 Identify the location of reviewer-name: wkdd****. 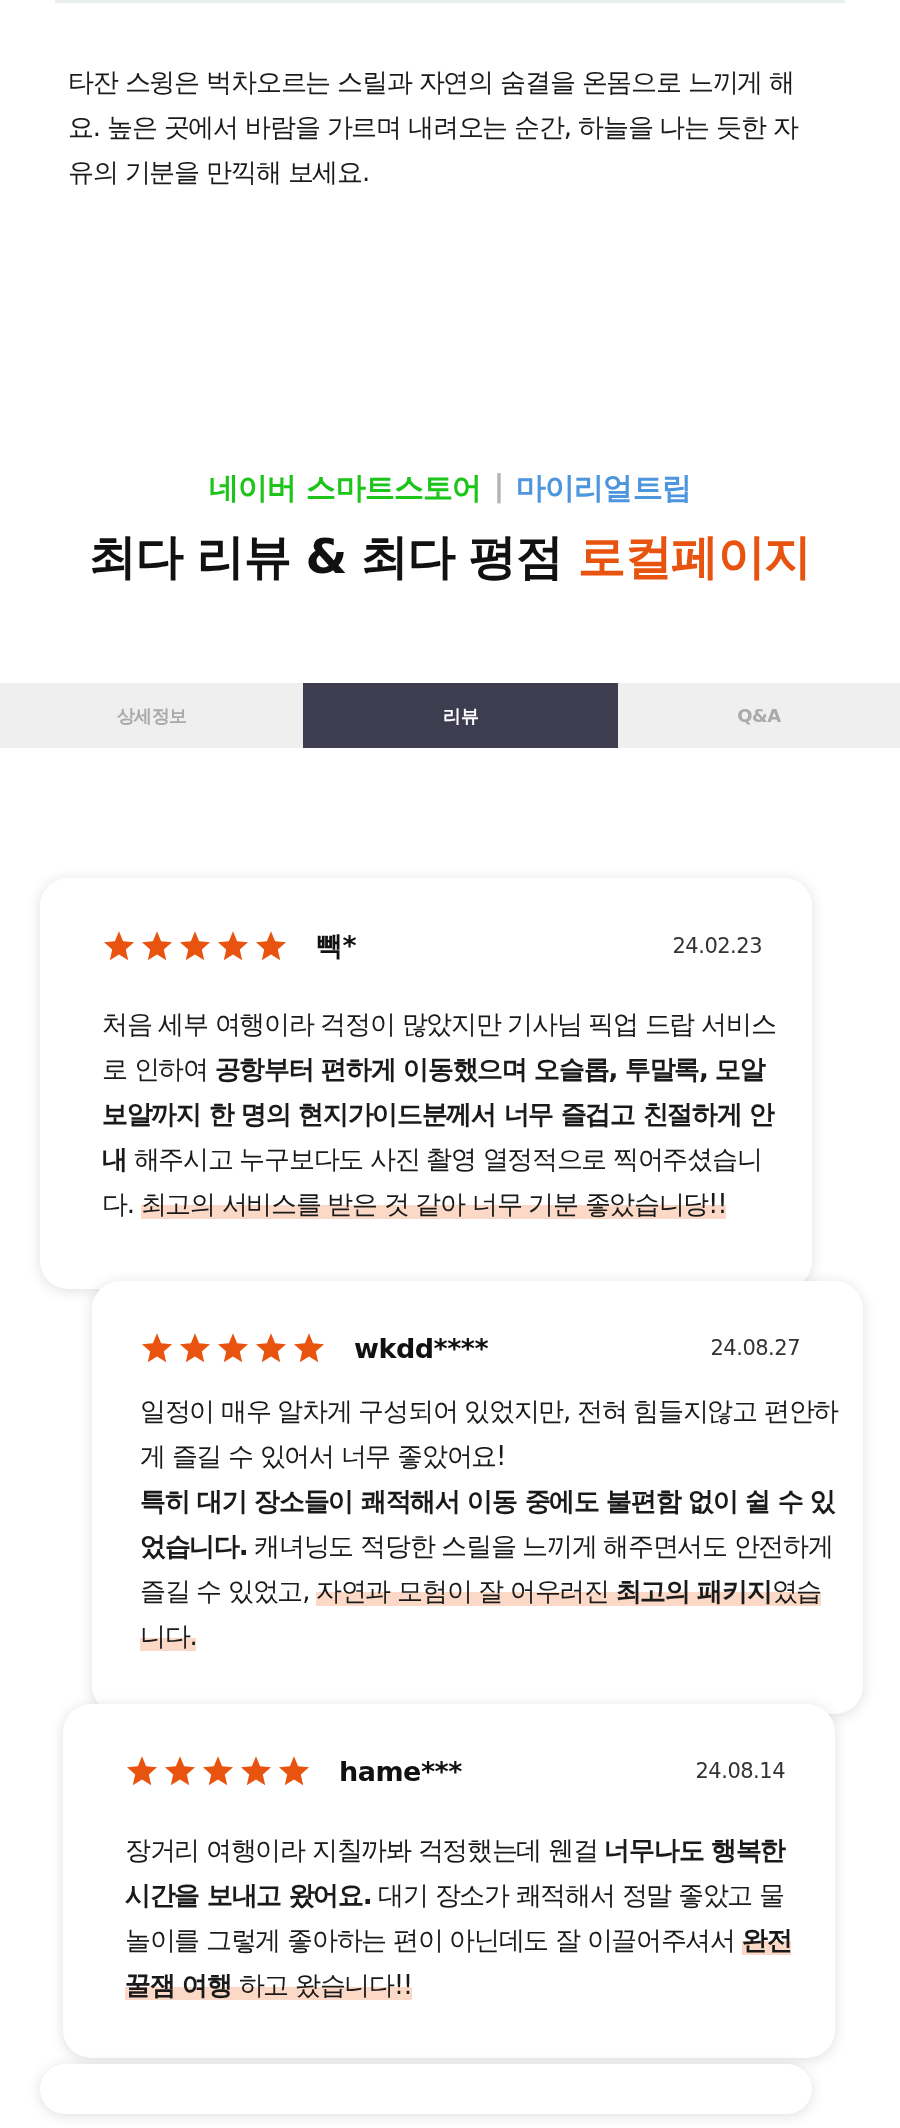
(421, 1348).